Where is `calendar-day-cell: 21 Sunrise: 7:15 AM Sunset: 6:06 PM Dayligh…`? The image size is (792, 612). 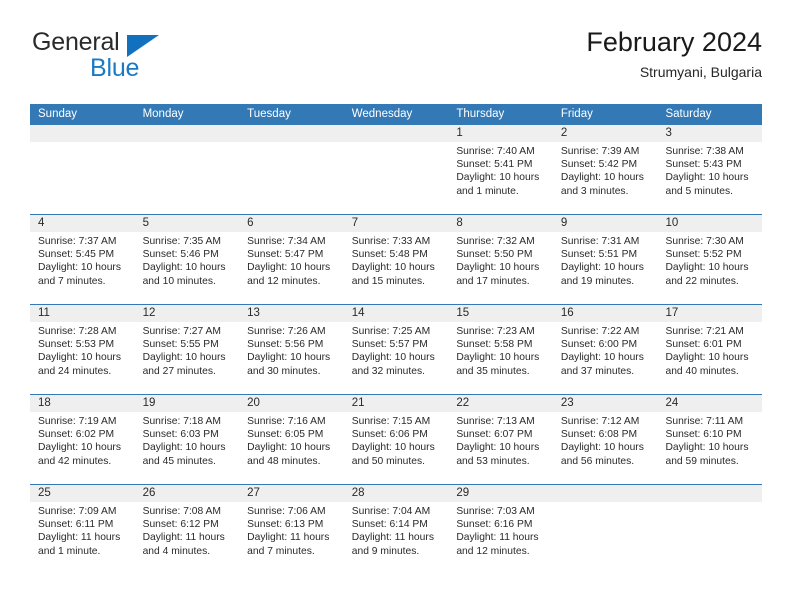 calendar-day-cell: 21 Sunrise: 7:15 AM Sunset: 6:06 PM Dayligh… is located at coordinates (396, 439).